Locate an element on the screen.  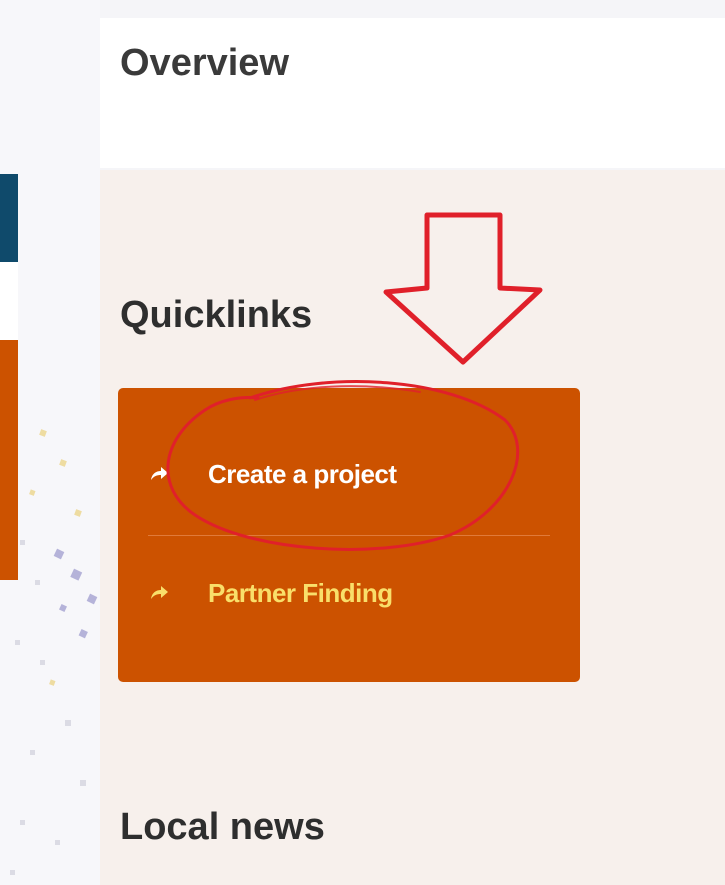
create-project-link: Create a project is located at coordinates (349, 474).